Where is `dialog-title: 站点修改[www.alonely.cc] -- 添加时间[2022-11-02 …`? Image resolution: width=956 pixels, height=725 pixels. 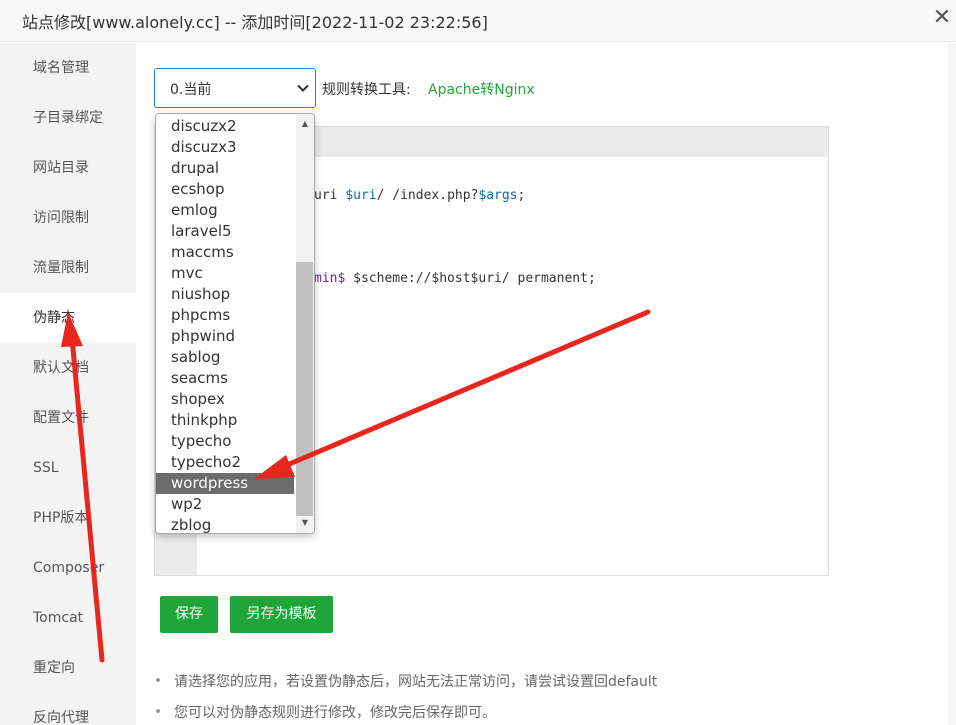 dialog-title: 站点修改[www.alonely.cc] -- 添加时间[2022-11-02 … is located at coordinates (255, 22).